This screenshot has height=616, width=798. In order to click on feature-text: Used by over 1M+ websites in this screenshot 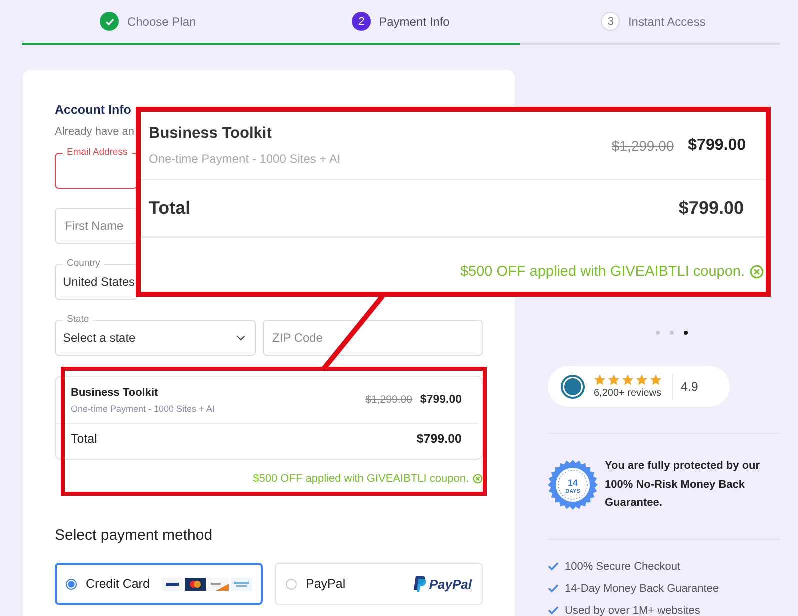, I will do `click(632, 610)`.